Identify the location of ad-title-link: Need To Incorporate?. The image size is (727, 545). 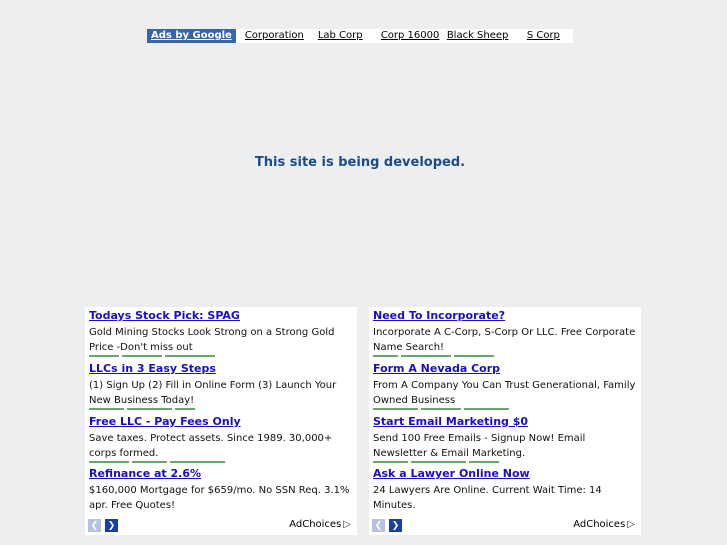
(506, 315).